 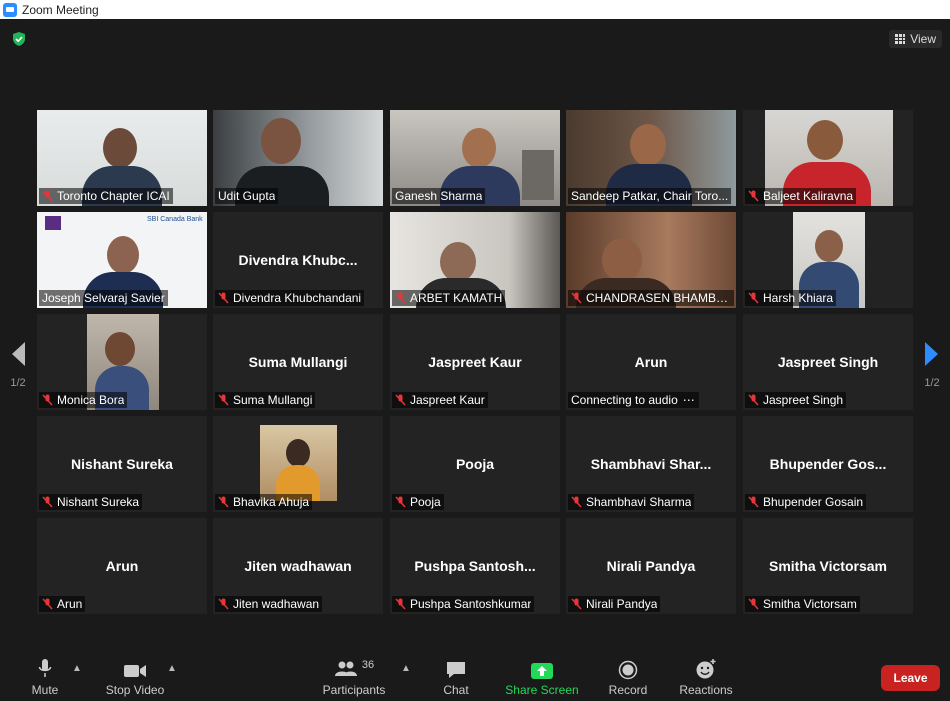 What do you see at coordinates (45, 668) in the screenshot?
I see `microphone-icon` at bounding box center [45, 668].